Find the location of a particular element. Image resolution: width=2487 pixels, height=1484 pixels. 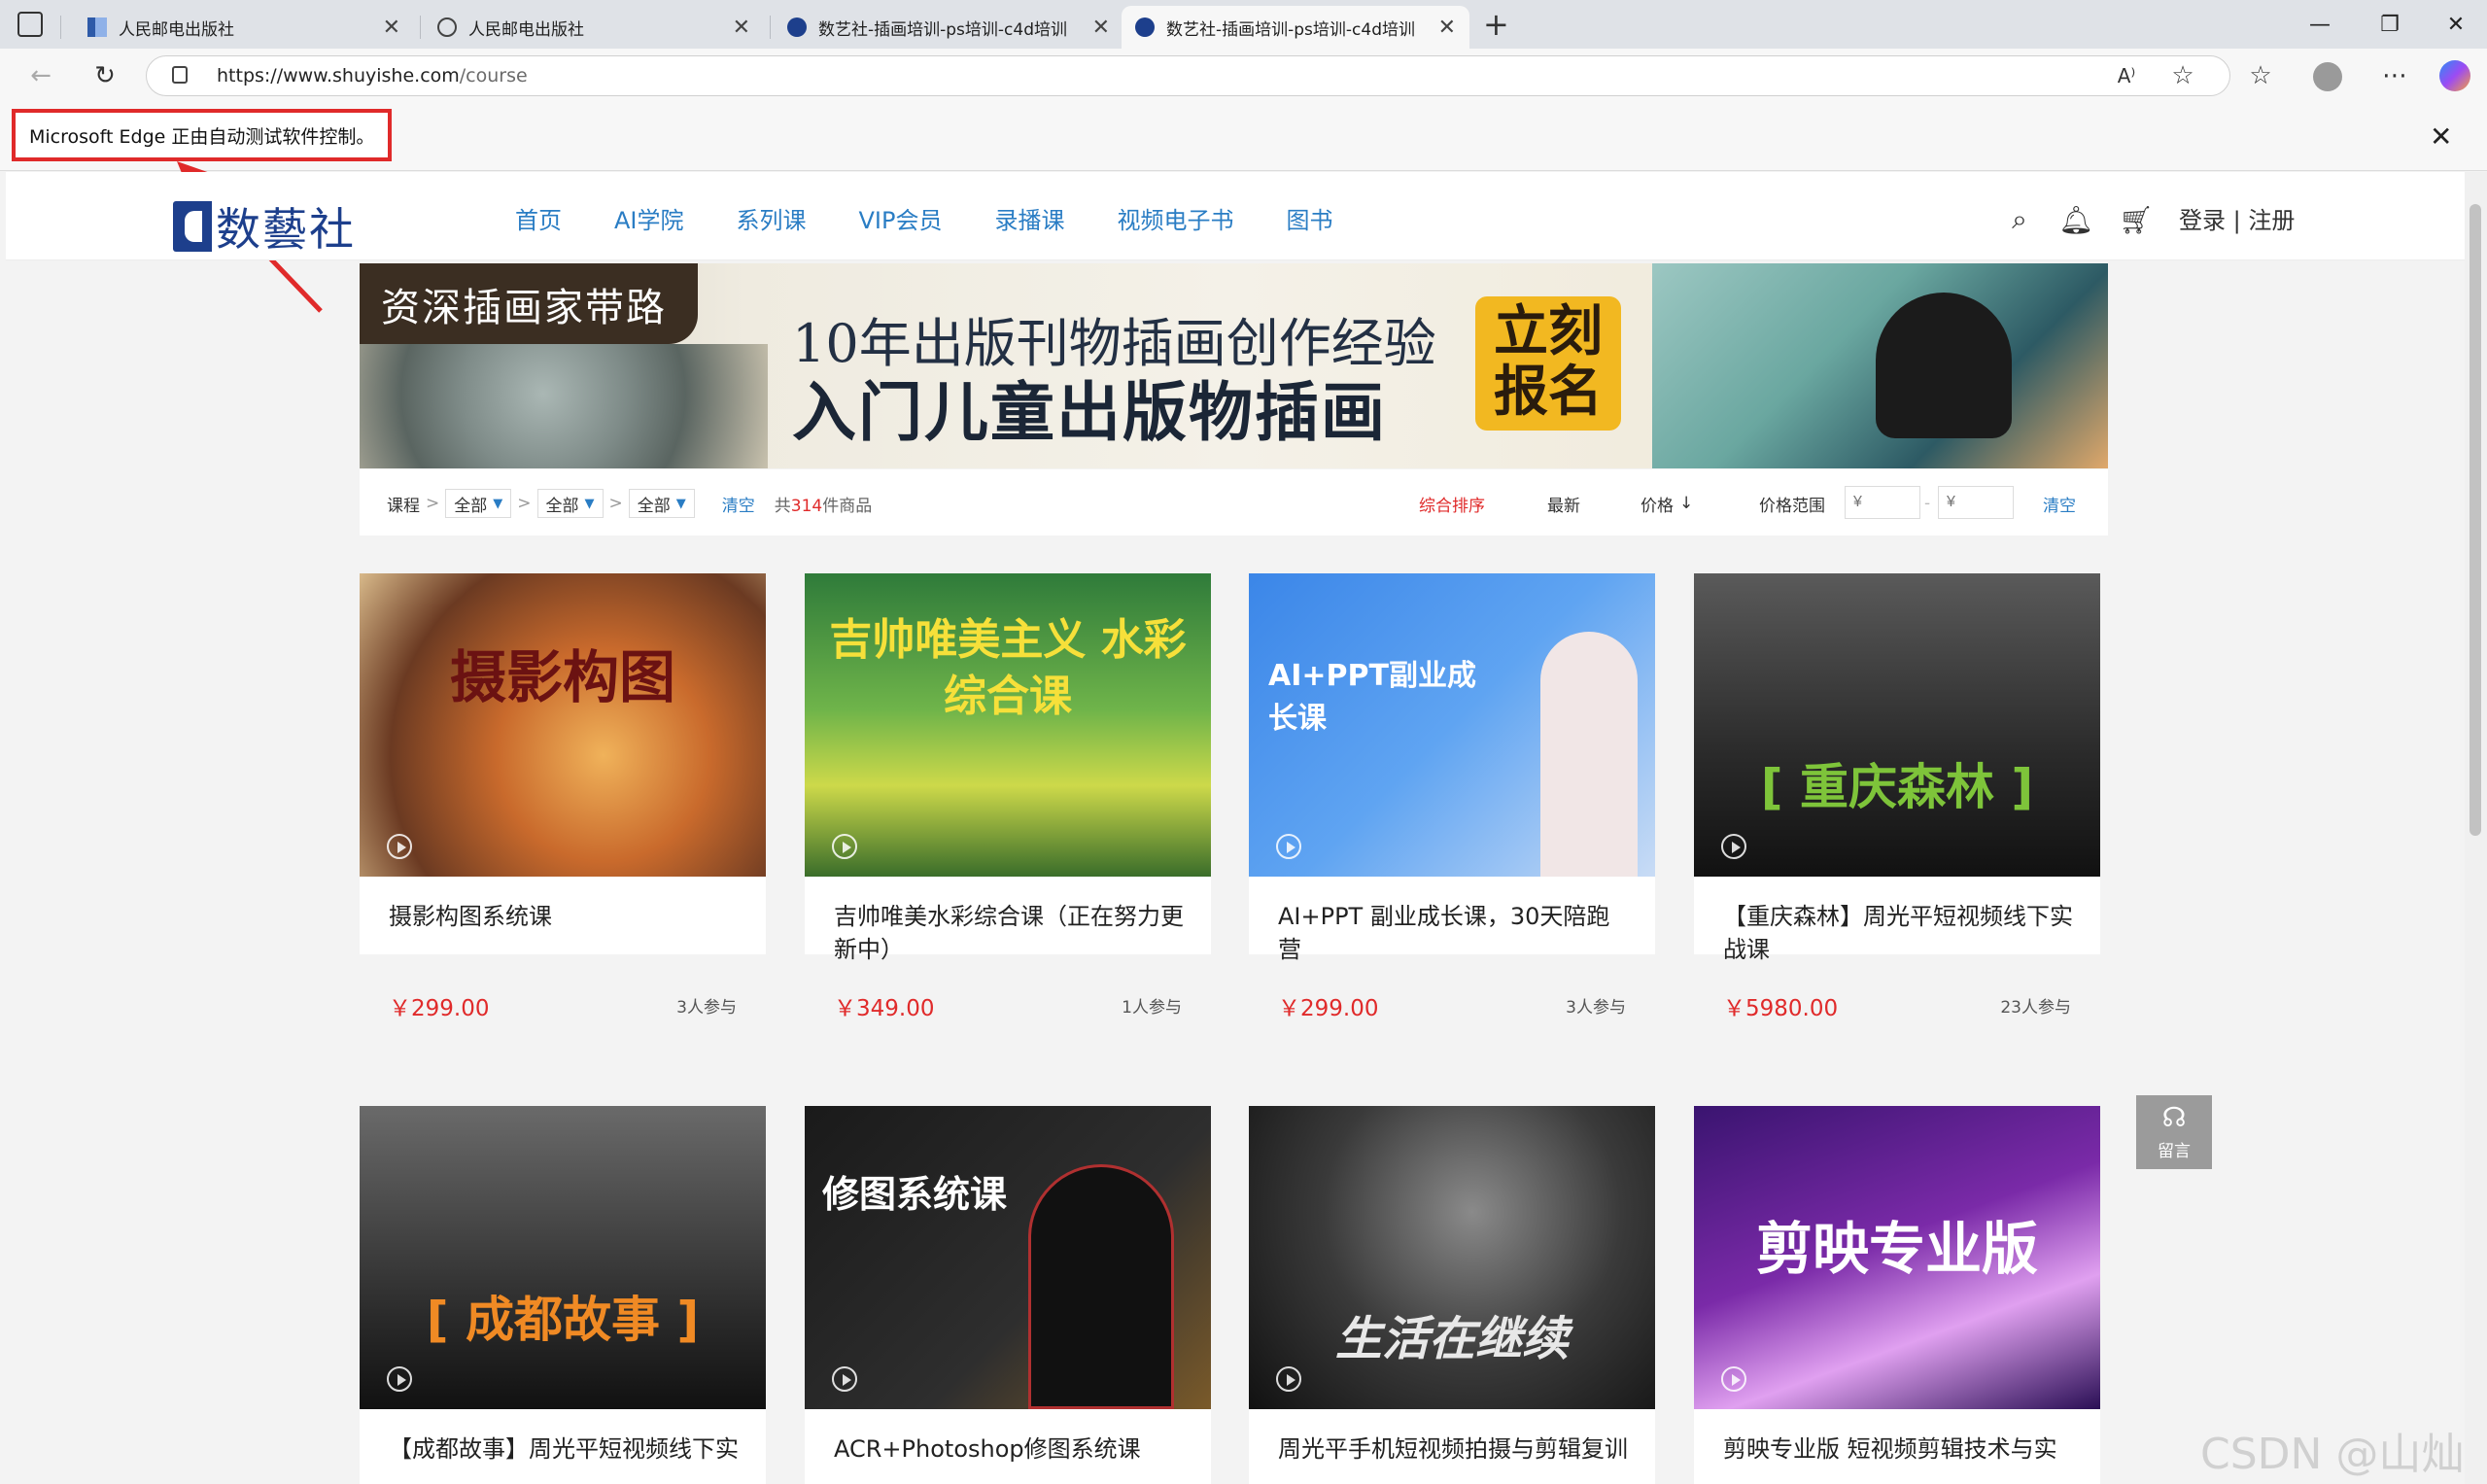

close-infobar-icon: ✕ is located at coordinates (2441, 137).